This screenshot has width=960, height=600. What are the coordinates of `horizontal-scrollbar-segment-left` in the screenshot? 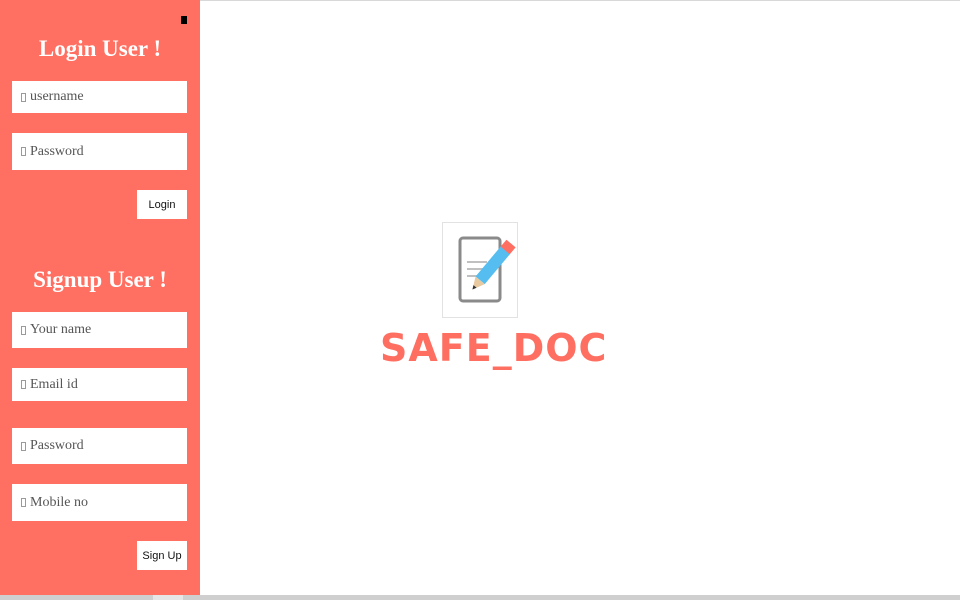 It's located at (76, 597).